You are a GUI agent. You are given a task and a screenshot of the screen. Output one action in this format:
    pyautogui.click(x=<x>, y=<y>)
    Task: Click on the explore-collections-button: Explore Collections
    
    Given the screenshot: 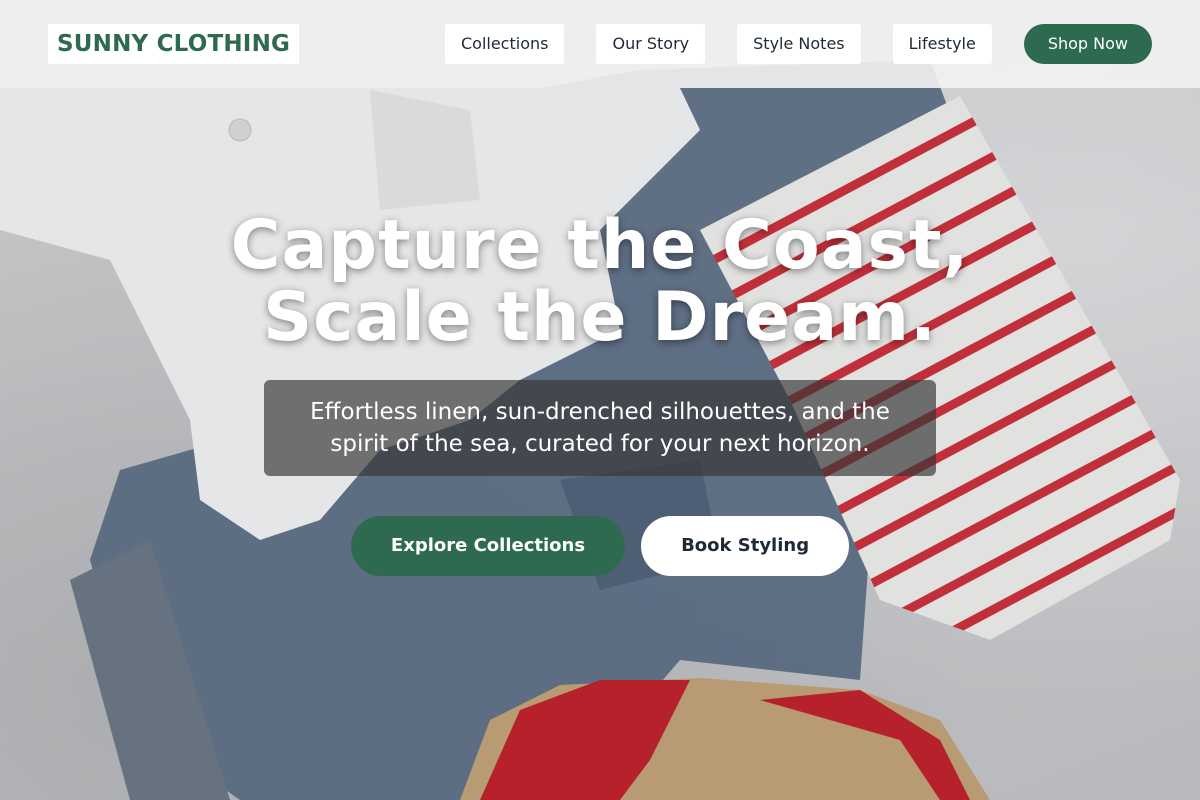 What is the action you would take?
    pyautogui.click(x=488, y=546)
    